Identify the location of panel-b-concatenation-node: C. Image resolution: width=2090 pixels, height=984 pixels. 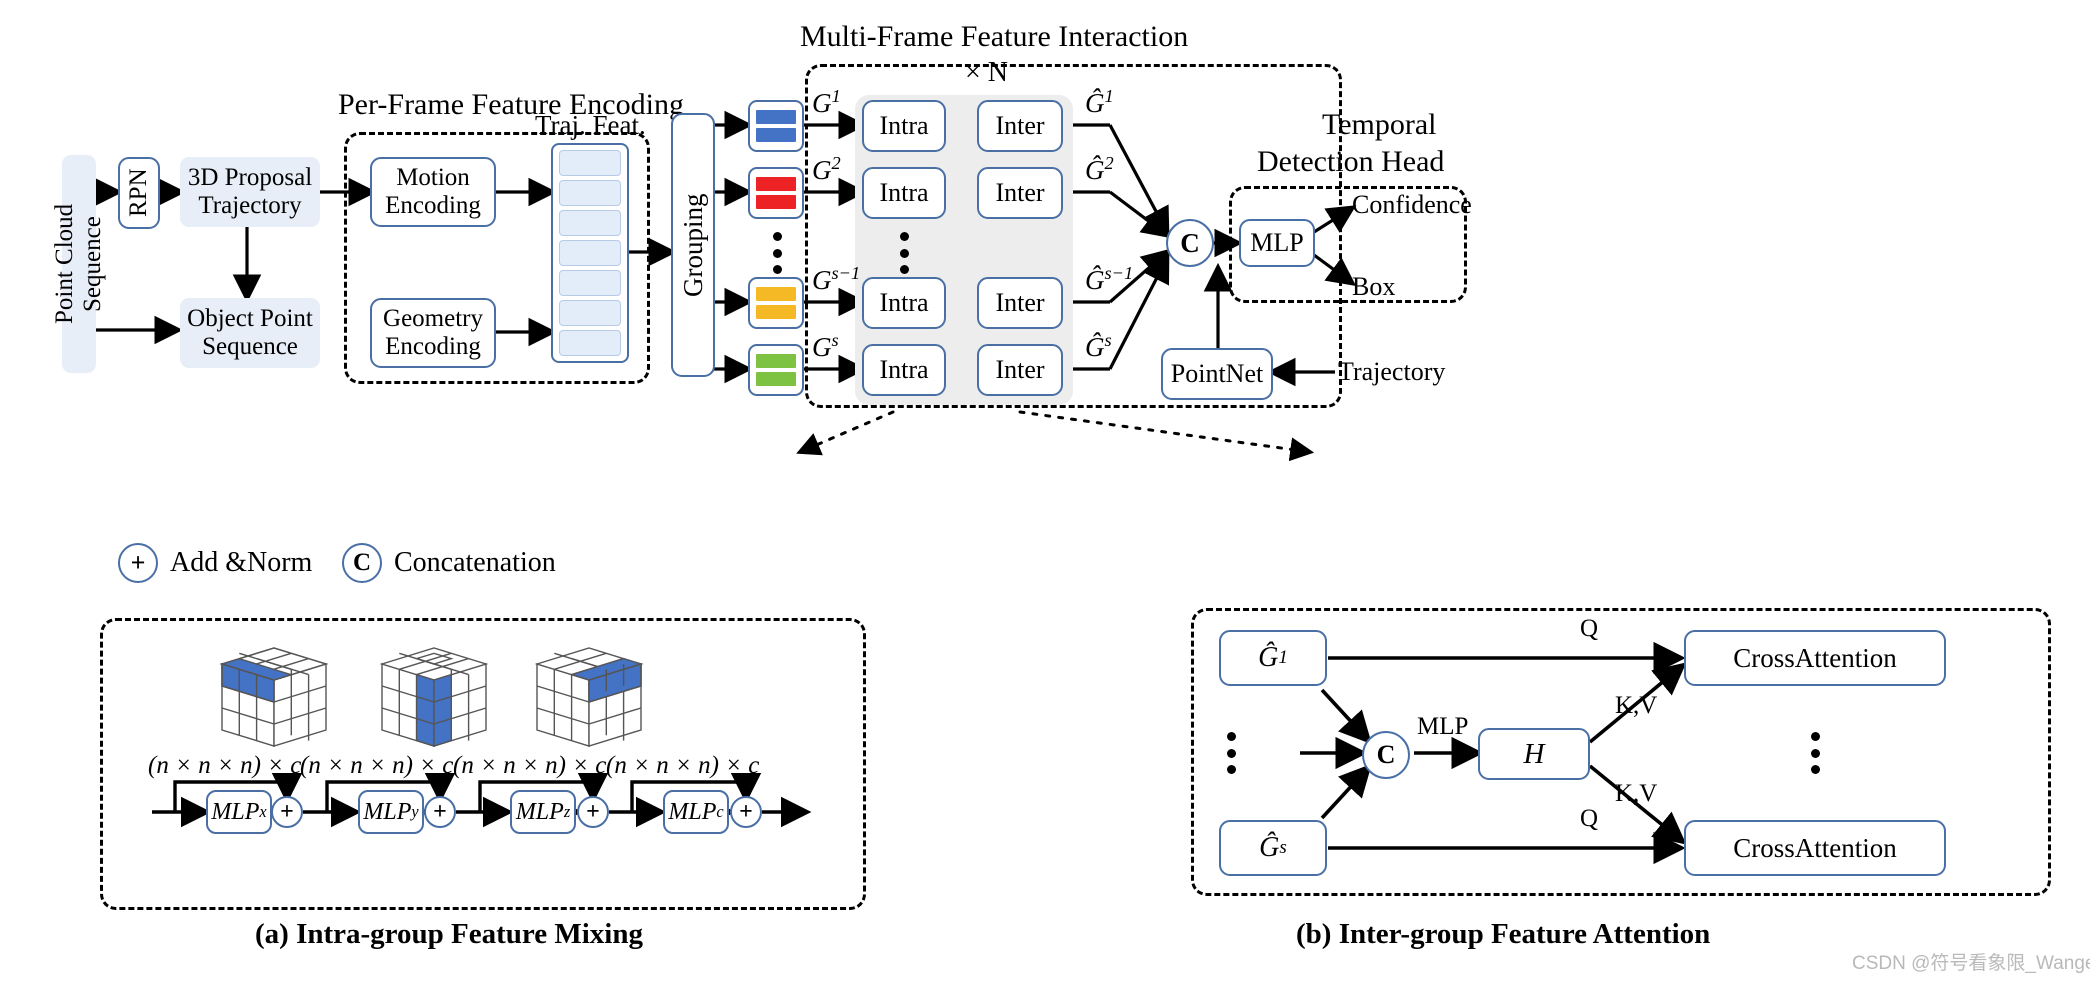
(1386, 755).